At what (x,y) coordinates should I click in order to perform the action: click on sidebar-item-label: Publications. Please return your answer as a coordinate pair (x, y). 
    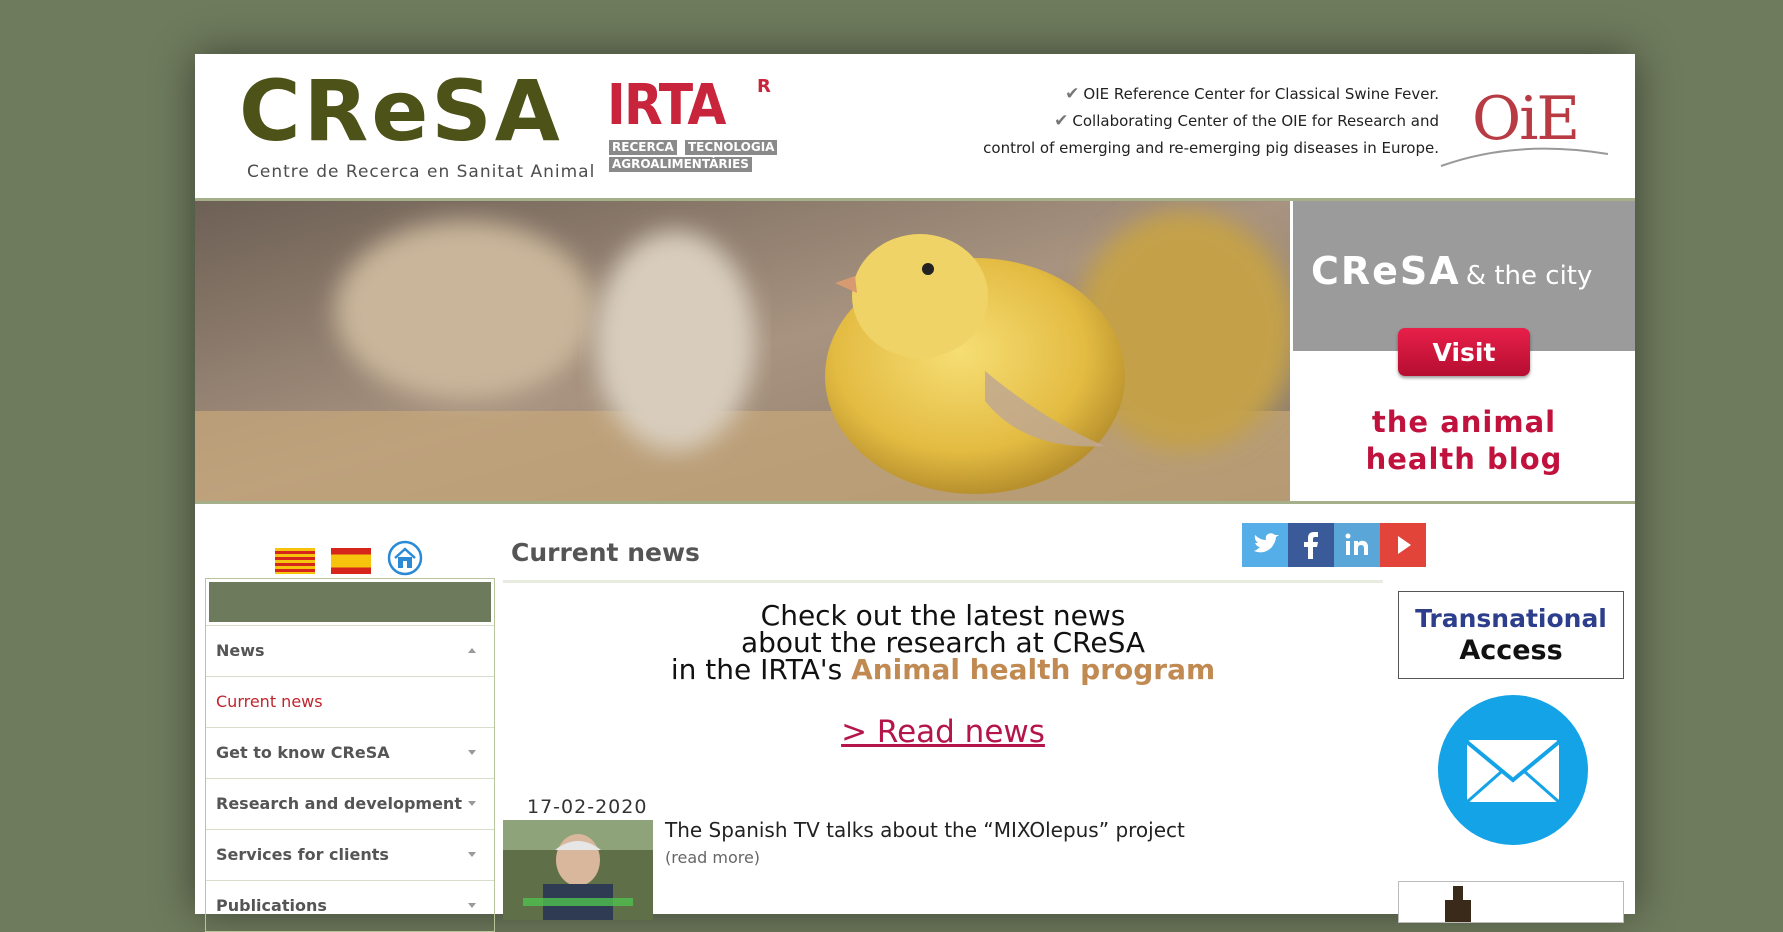
    Looking at the image, I should click on (271, 905).